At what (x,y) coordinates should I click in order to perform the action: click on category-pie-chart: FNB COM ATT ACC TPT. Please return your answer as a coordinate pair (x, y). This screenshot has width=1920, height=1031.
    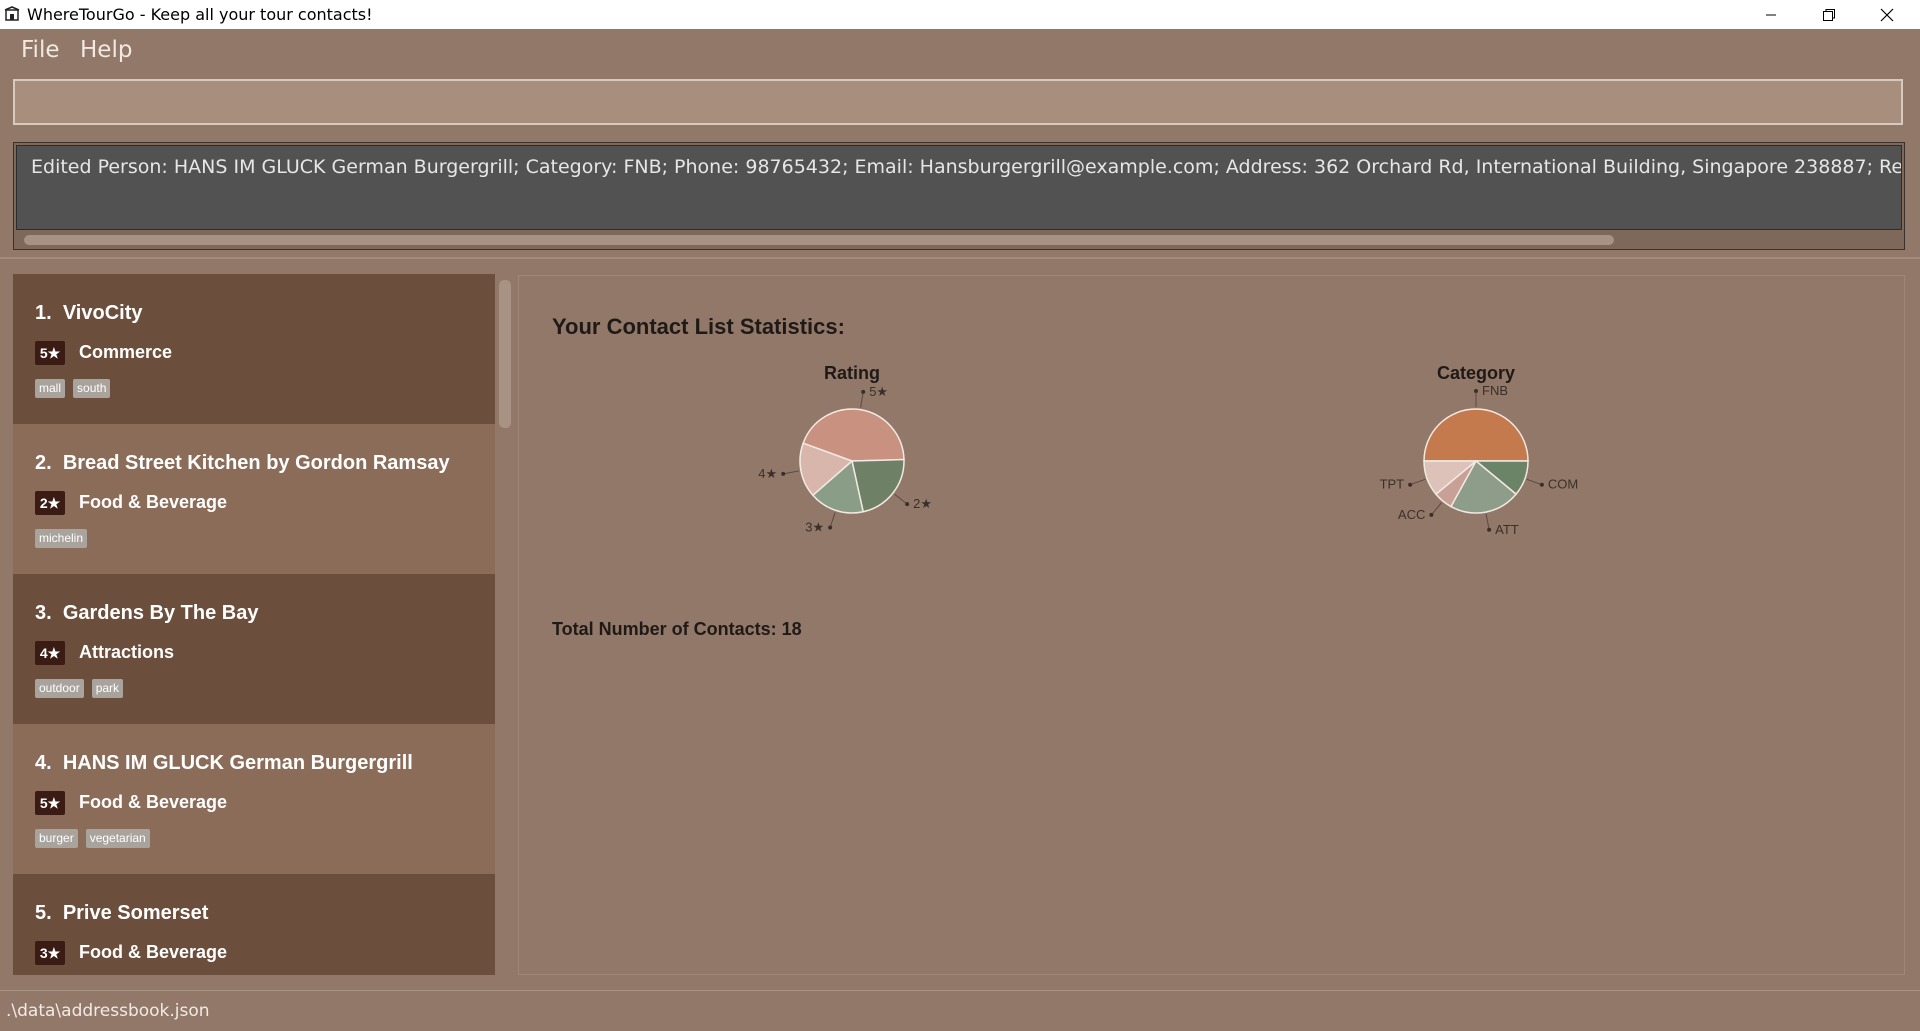
    Looking at the image, I should click on (1479, 461).